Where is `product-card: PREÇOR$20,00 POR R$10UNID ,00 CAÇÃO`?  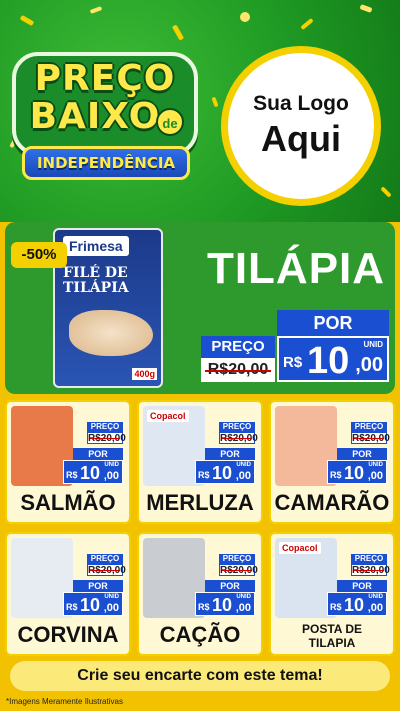 product-card: PREÇOR$20,00 POR R$10UNID ,00 CAÇÃO is located at coordinates (200, 594).